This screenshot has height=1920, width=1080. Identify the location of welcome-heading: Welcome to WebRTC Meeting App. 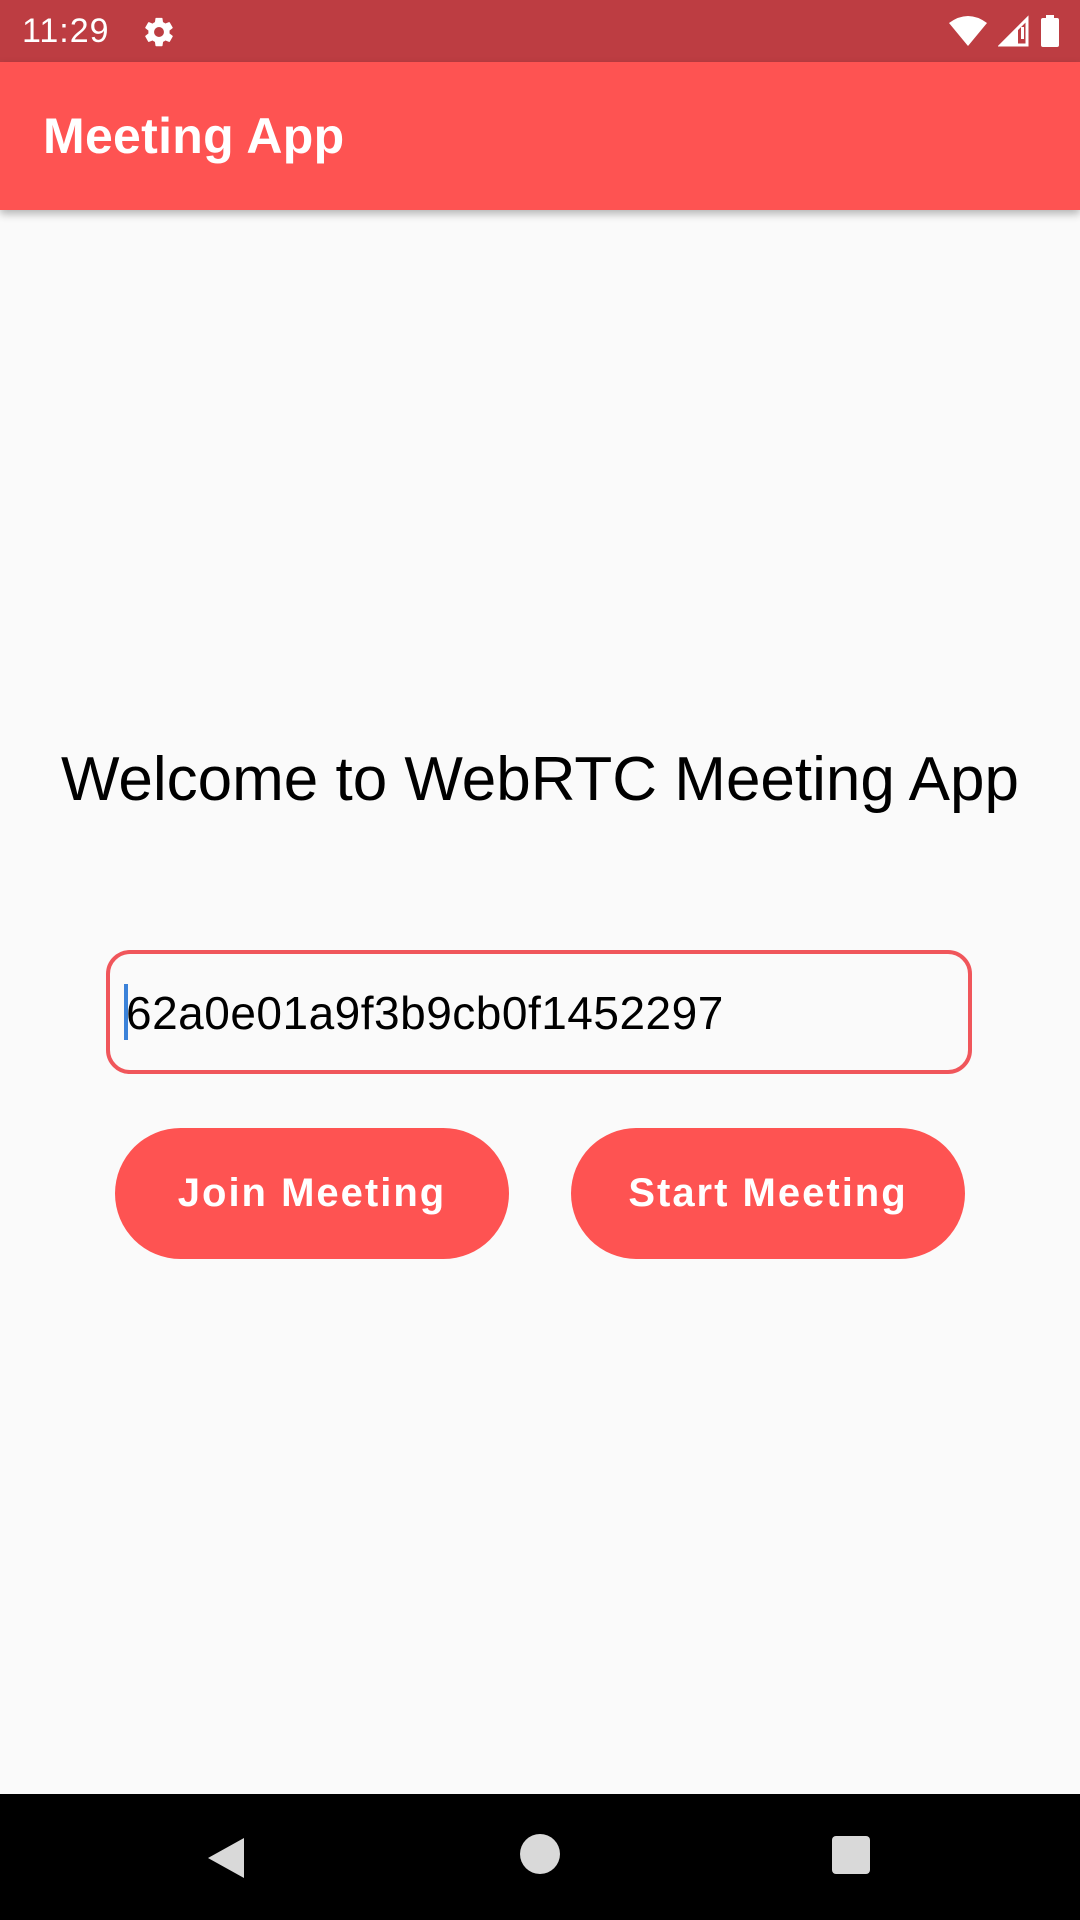
(539, 779).